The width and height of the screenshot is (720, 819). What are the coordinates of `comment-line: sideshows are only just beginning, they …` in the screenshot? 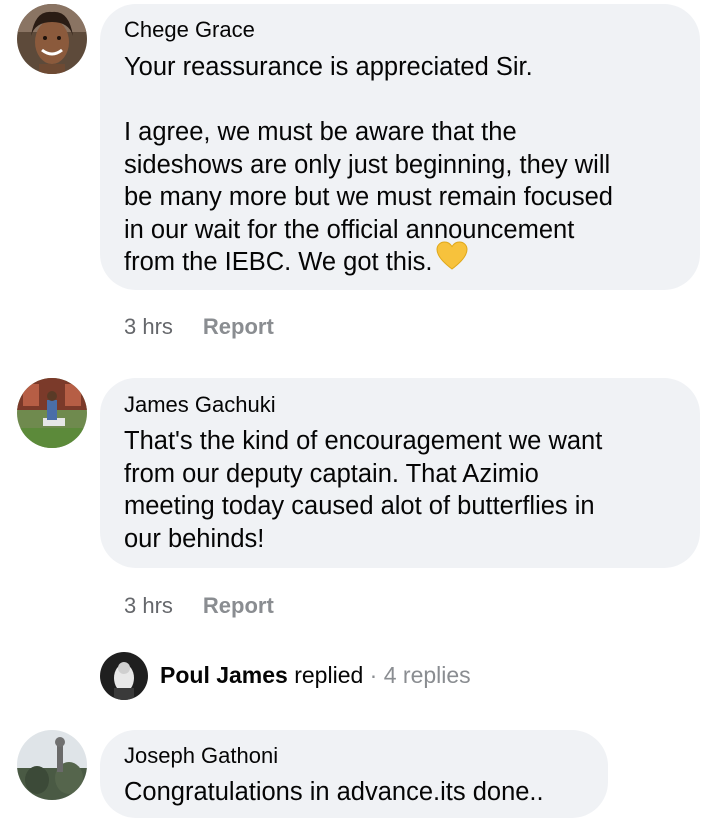 It's located at (367, 164).